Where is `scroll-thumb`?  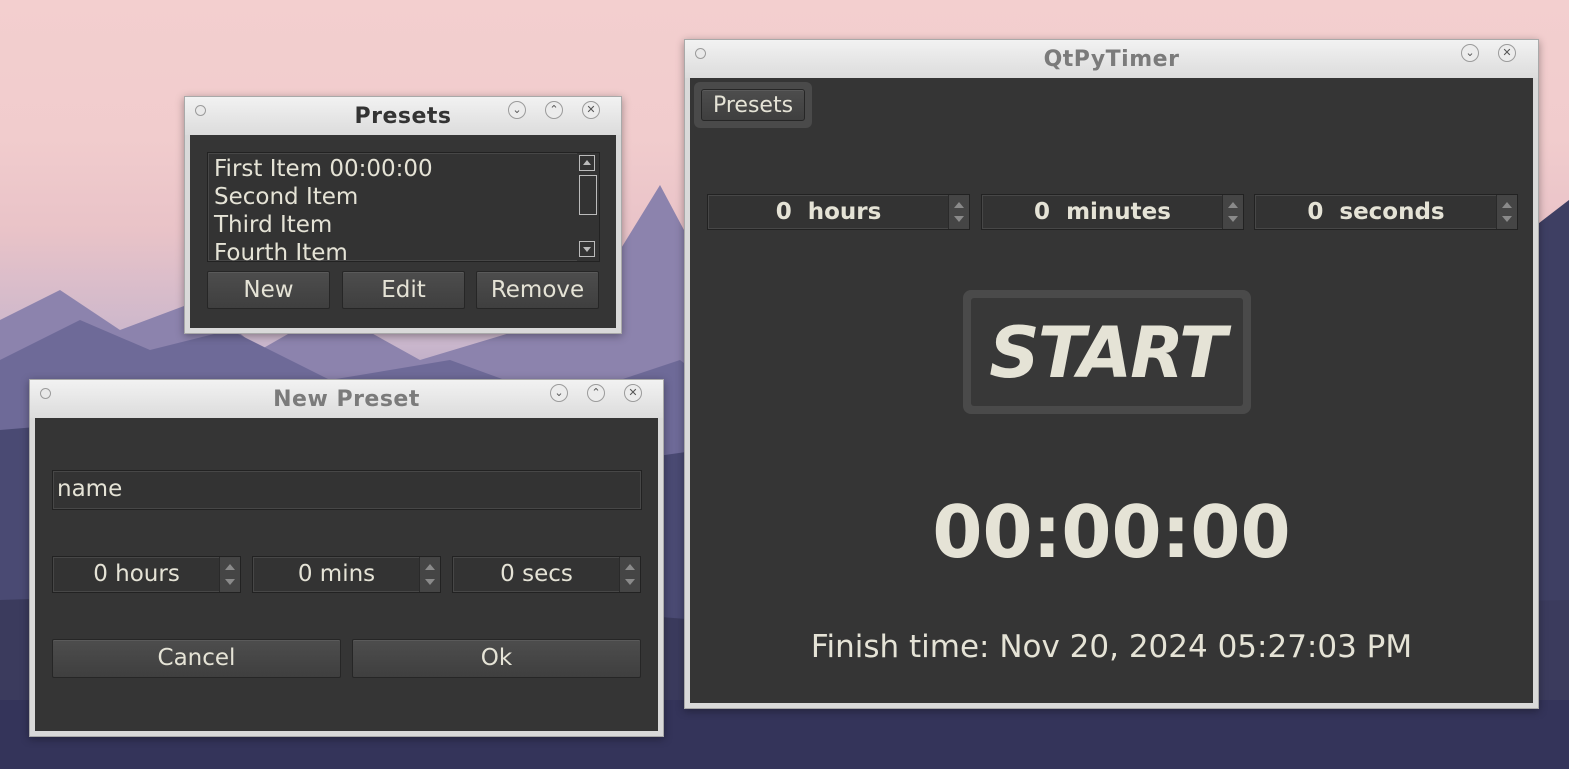 scroll-thumb is located at coordinates (588, 195).